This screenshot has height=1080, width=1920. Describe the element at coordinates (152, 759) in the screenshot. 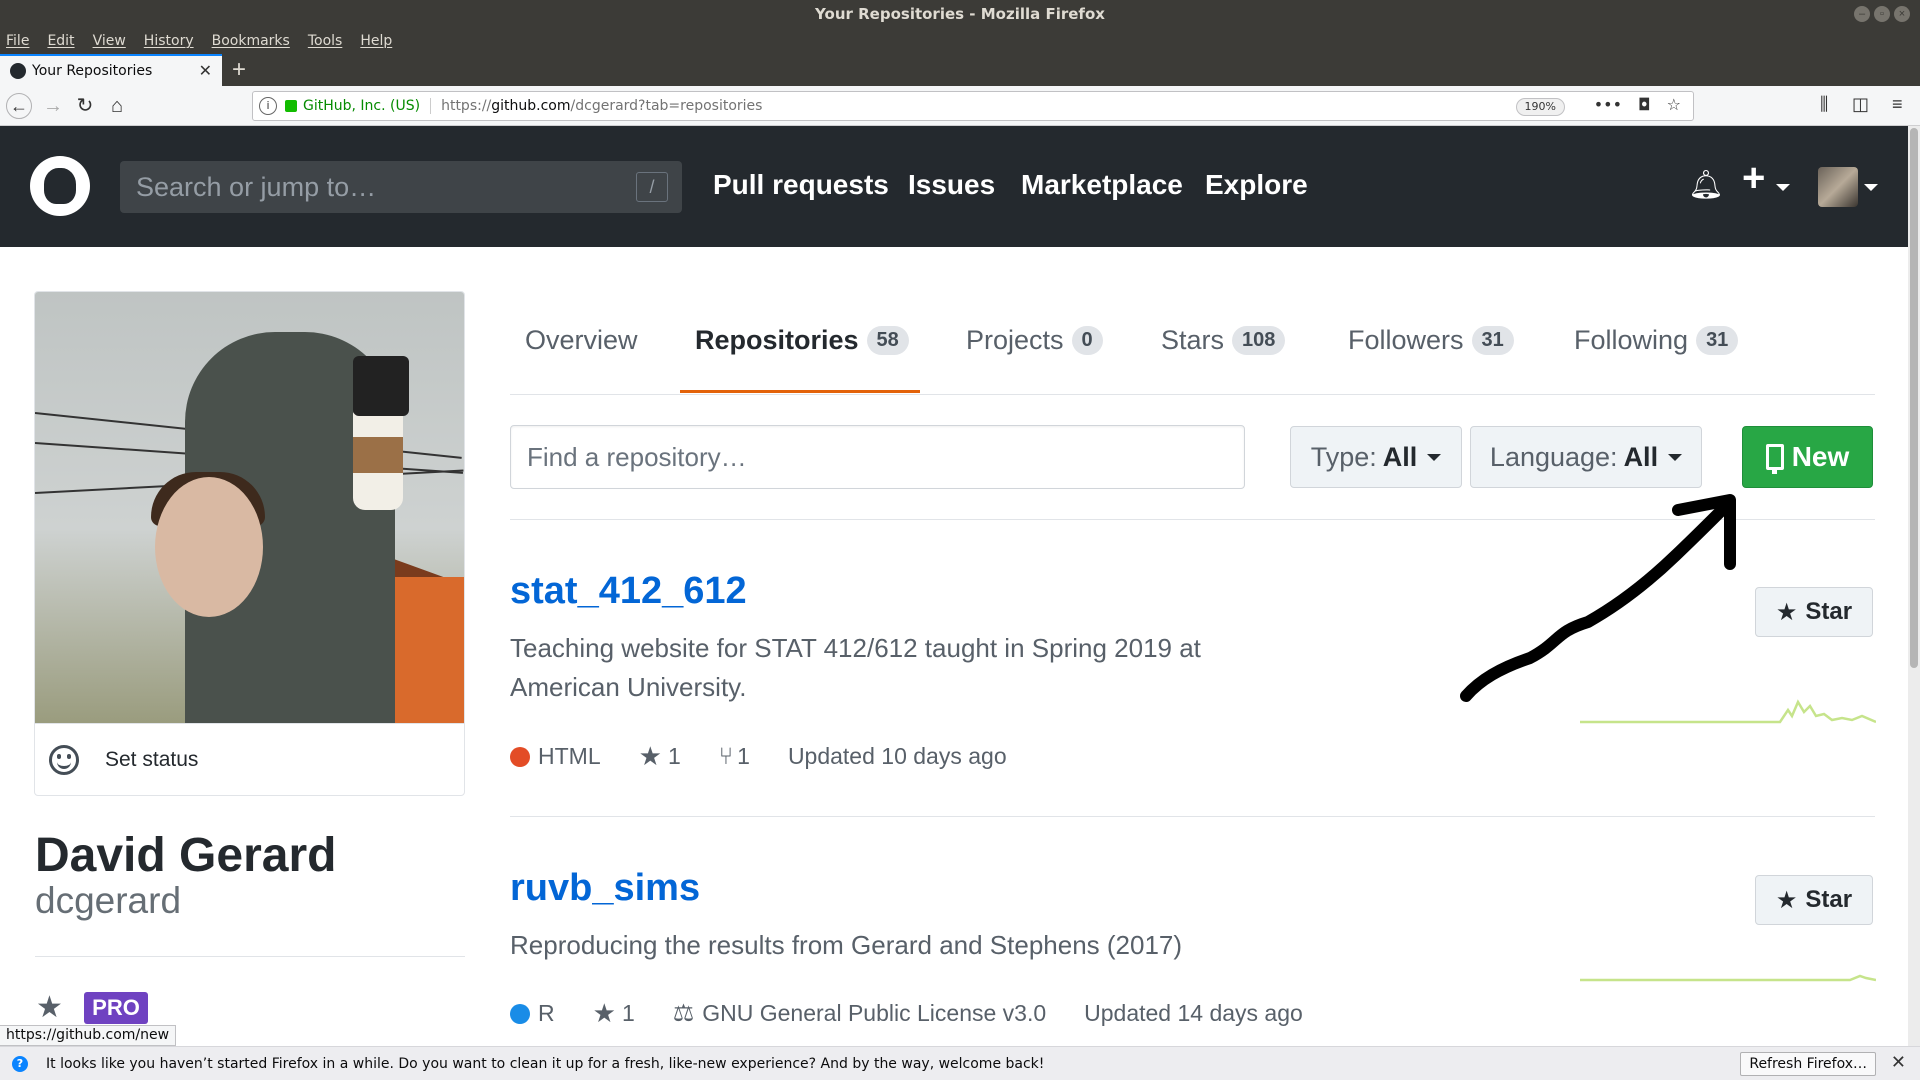

I see `set-status-label: Set status` at that location.